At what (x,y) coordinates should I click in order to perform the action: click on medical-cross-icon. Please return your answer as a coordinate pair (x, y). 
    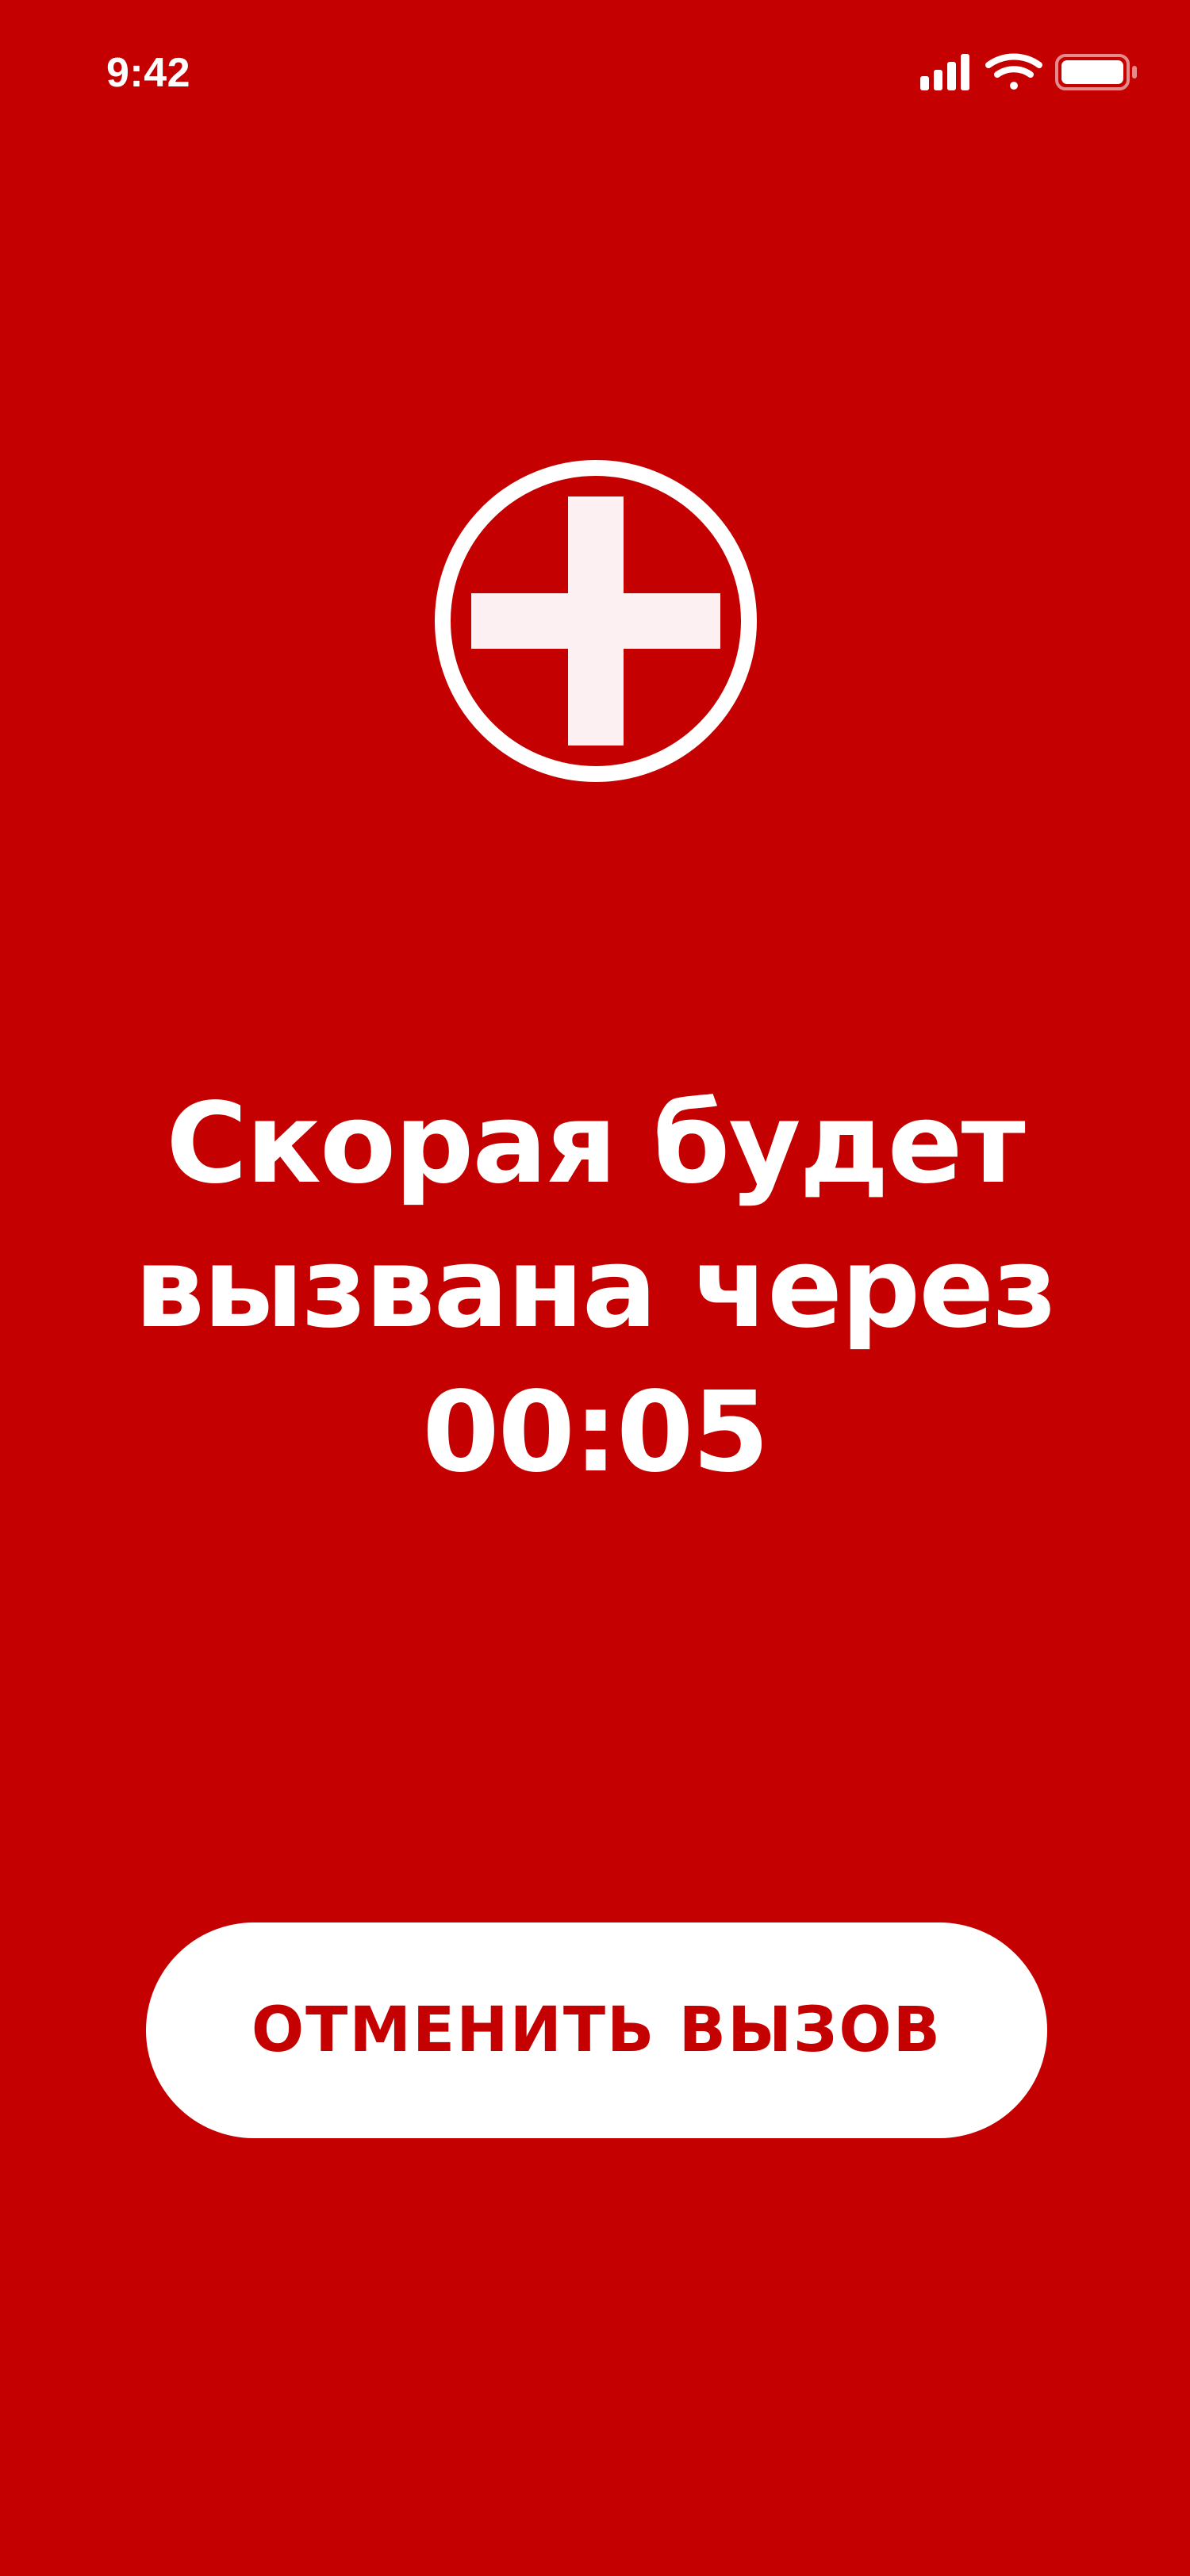
    Looking at the image, I should click on (595, 621).